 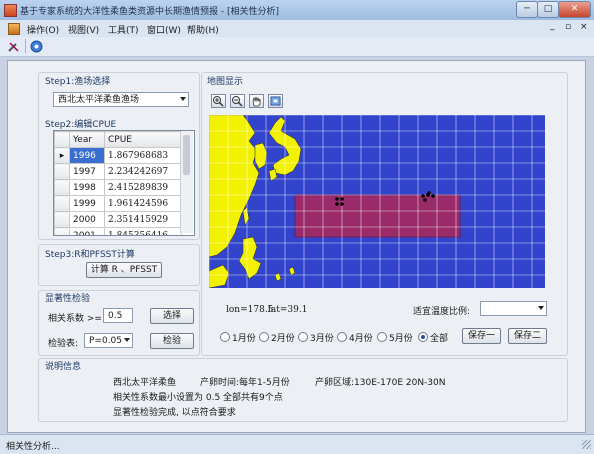 I want to click on test-table-value: P=0.05, so click(x=106, y=341).